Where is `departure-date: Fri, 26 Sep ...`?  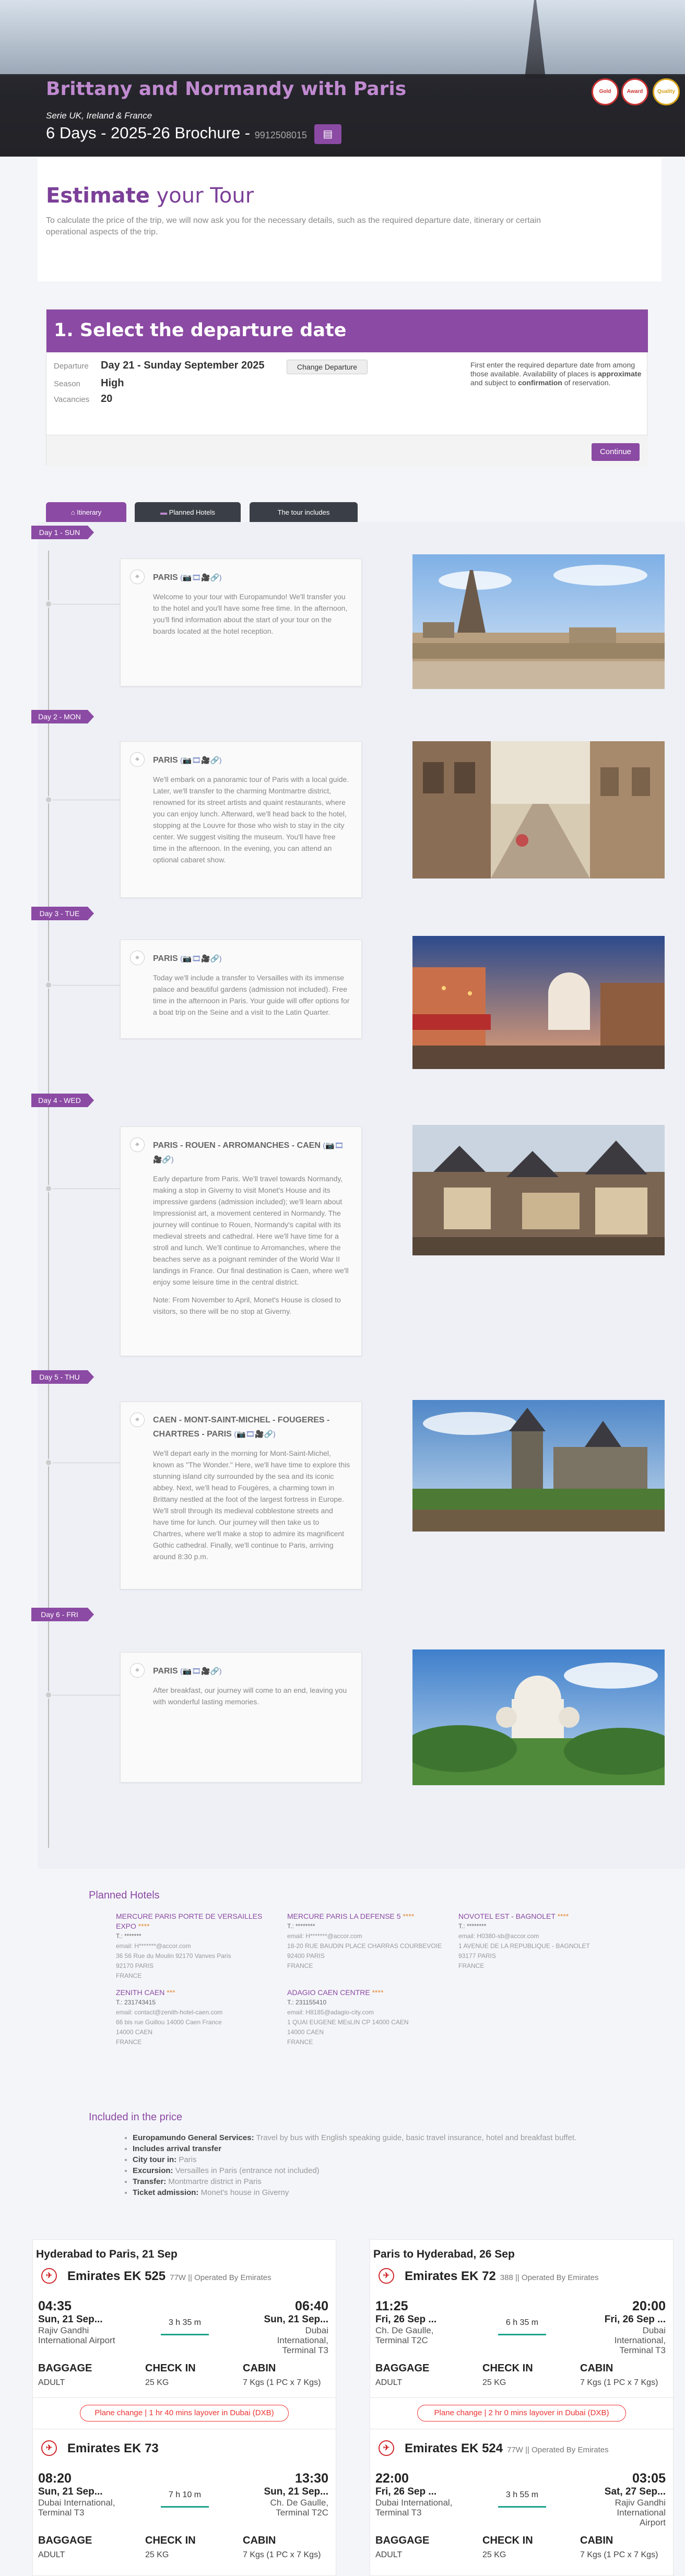 departure-date: Fri, 26 Sep ... is located at coordinates (406, 2319).